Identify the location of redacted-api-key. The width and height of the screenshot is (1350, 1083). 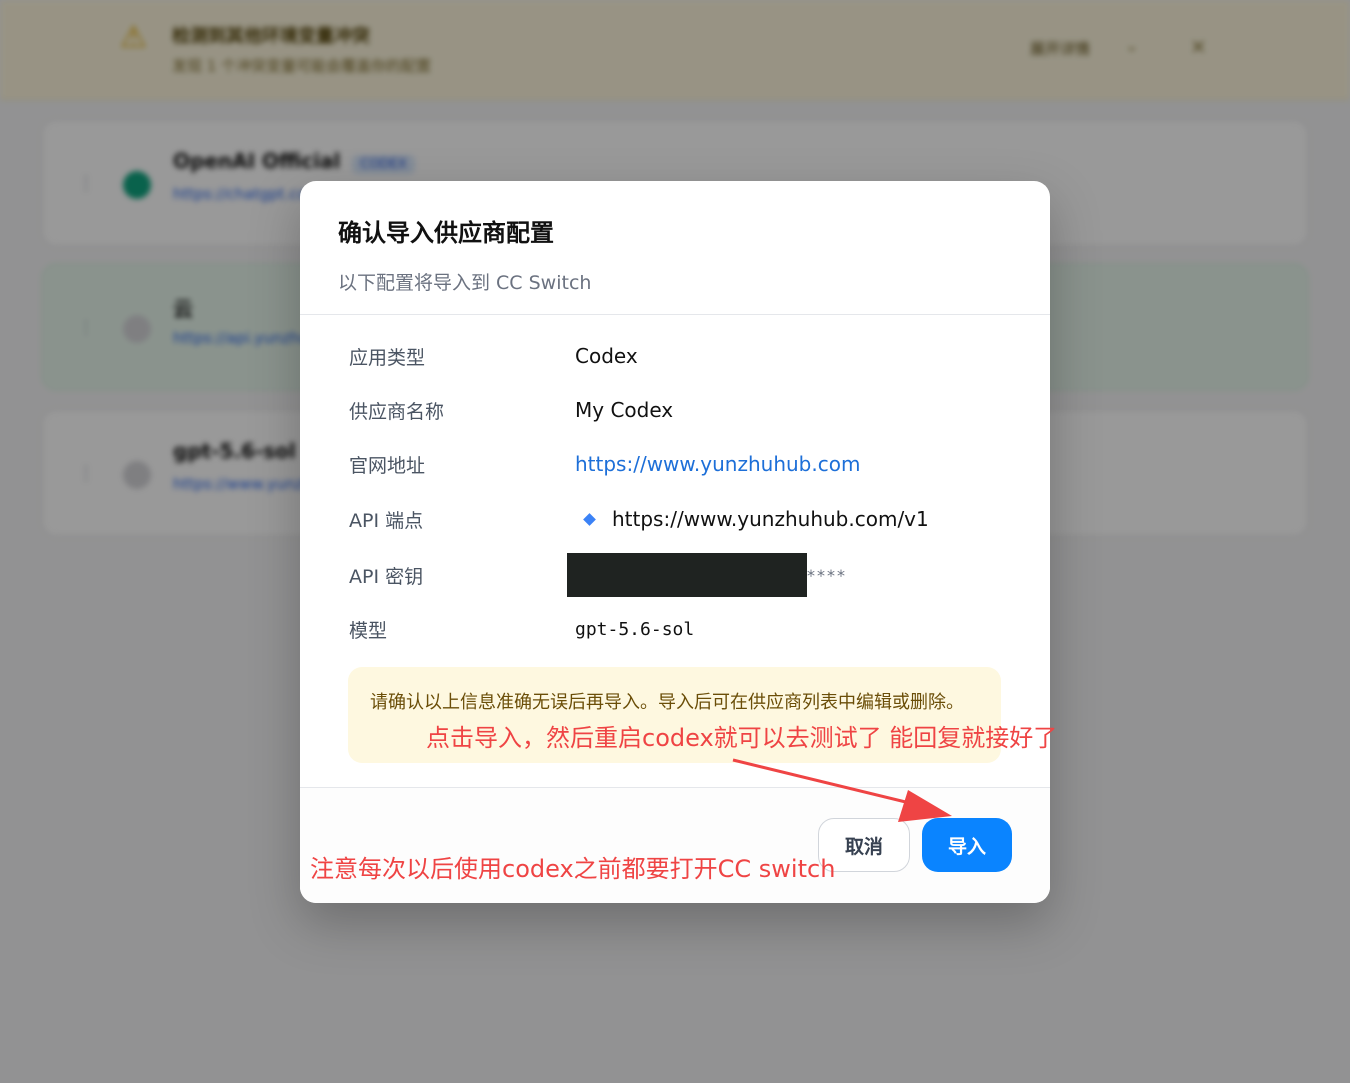
(687, 575).